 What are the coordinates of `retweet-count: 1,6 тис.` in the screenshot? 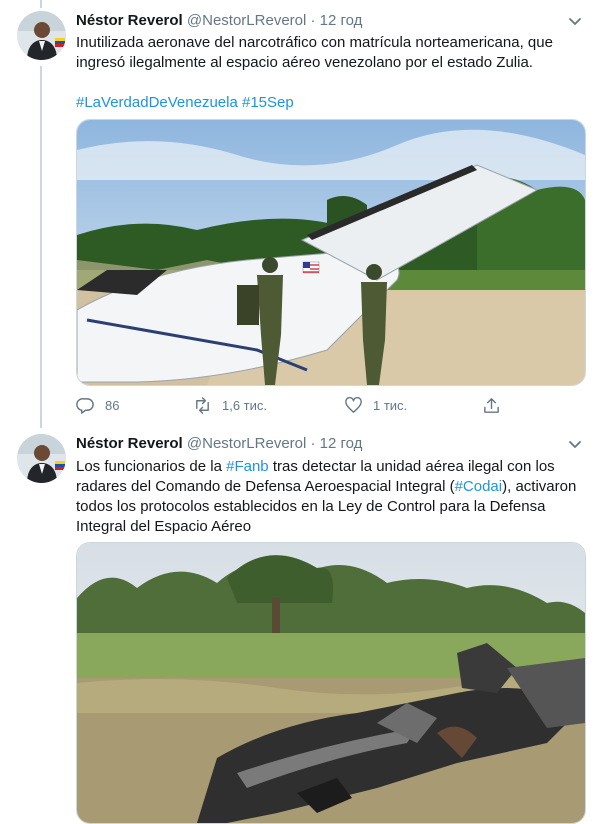 It's located at (245, 405).